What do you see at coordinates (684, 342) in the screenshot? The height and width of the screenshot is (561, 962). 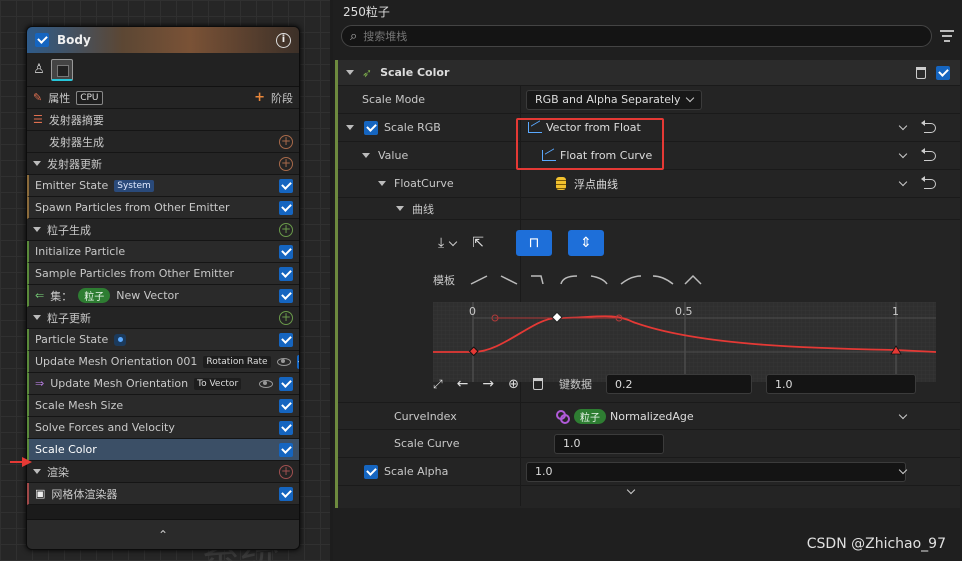 I see `curve-editor-graph: 0 0.5 1` at bounding box center [684, 342].